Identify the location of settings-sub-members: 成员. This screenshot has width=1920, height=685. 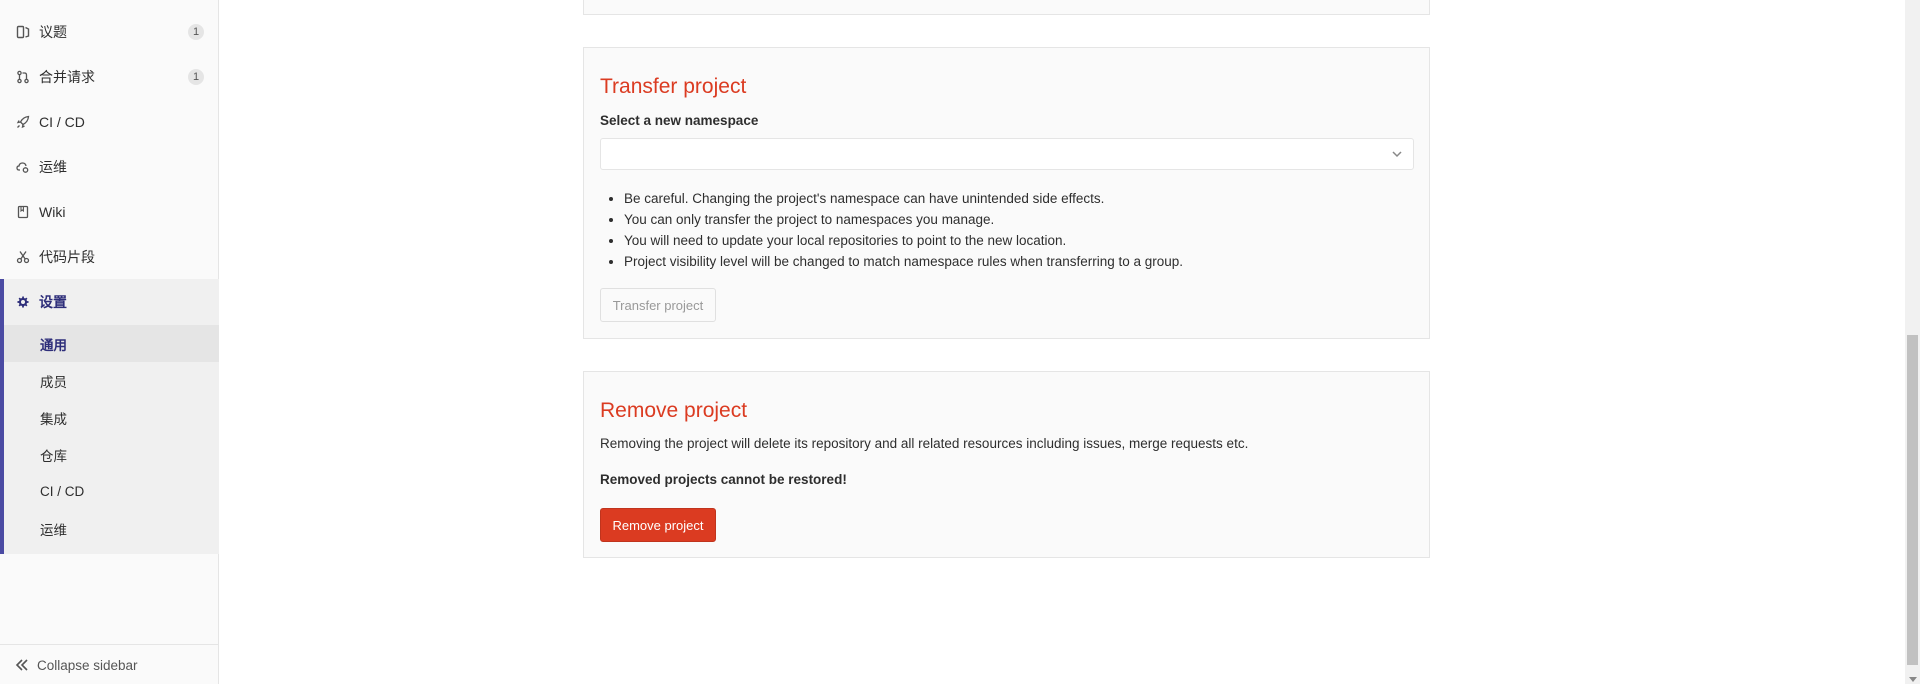
(111, 380).